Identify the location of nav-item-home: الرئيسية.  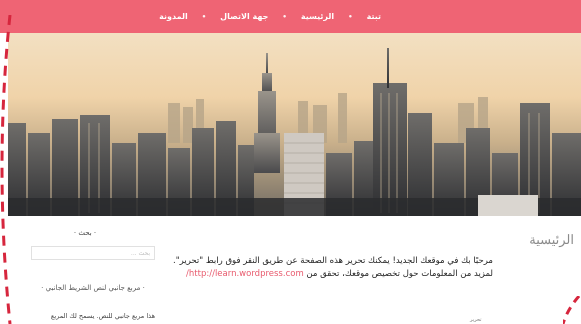
(317, 16).